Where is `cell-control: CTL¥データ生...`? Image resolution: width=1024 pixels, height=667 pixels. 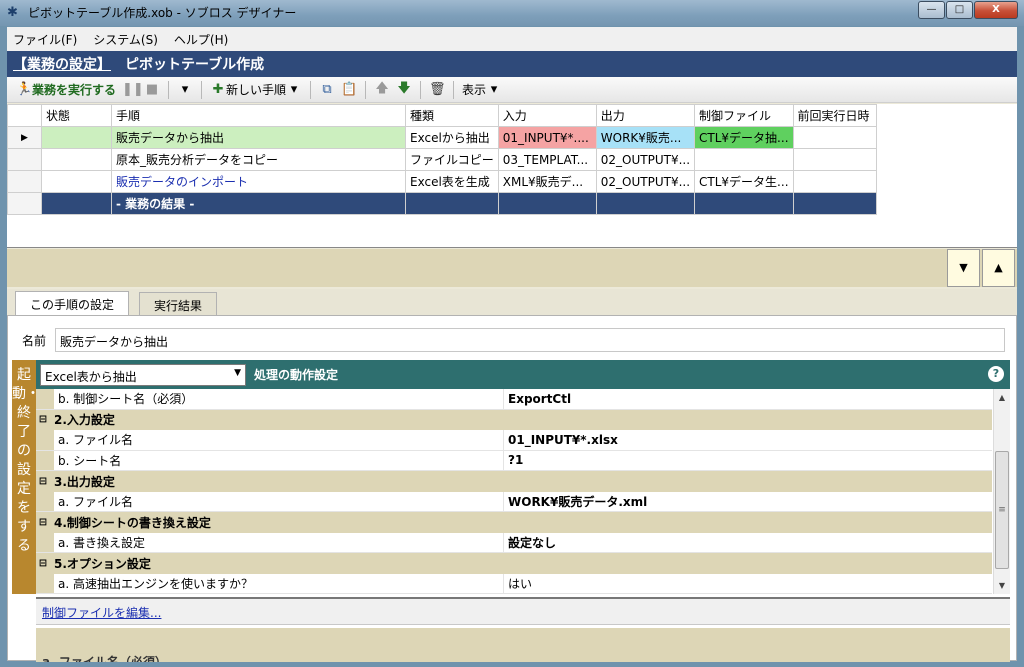 cell-control: CTL¥データ生... is located at coordinates (744, 181).